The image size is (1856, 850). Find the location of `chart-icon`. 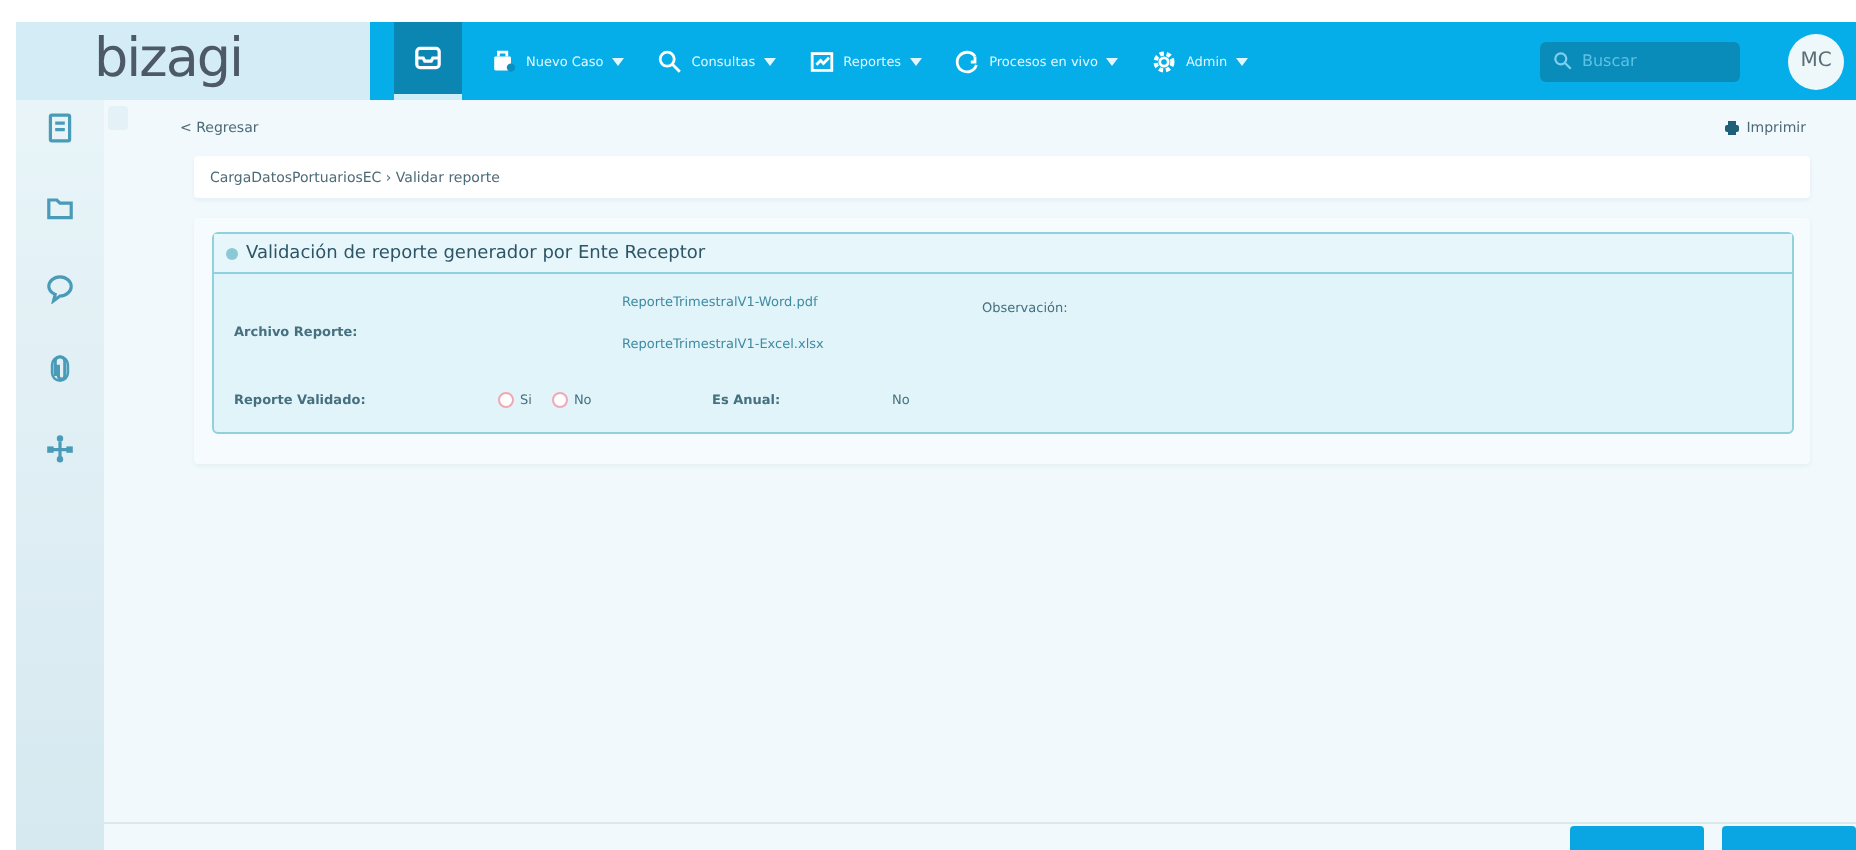

chart-icon is located at coordinates (821, 61).